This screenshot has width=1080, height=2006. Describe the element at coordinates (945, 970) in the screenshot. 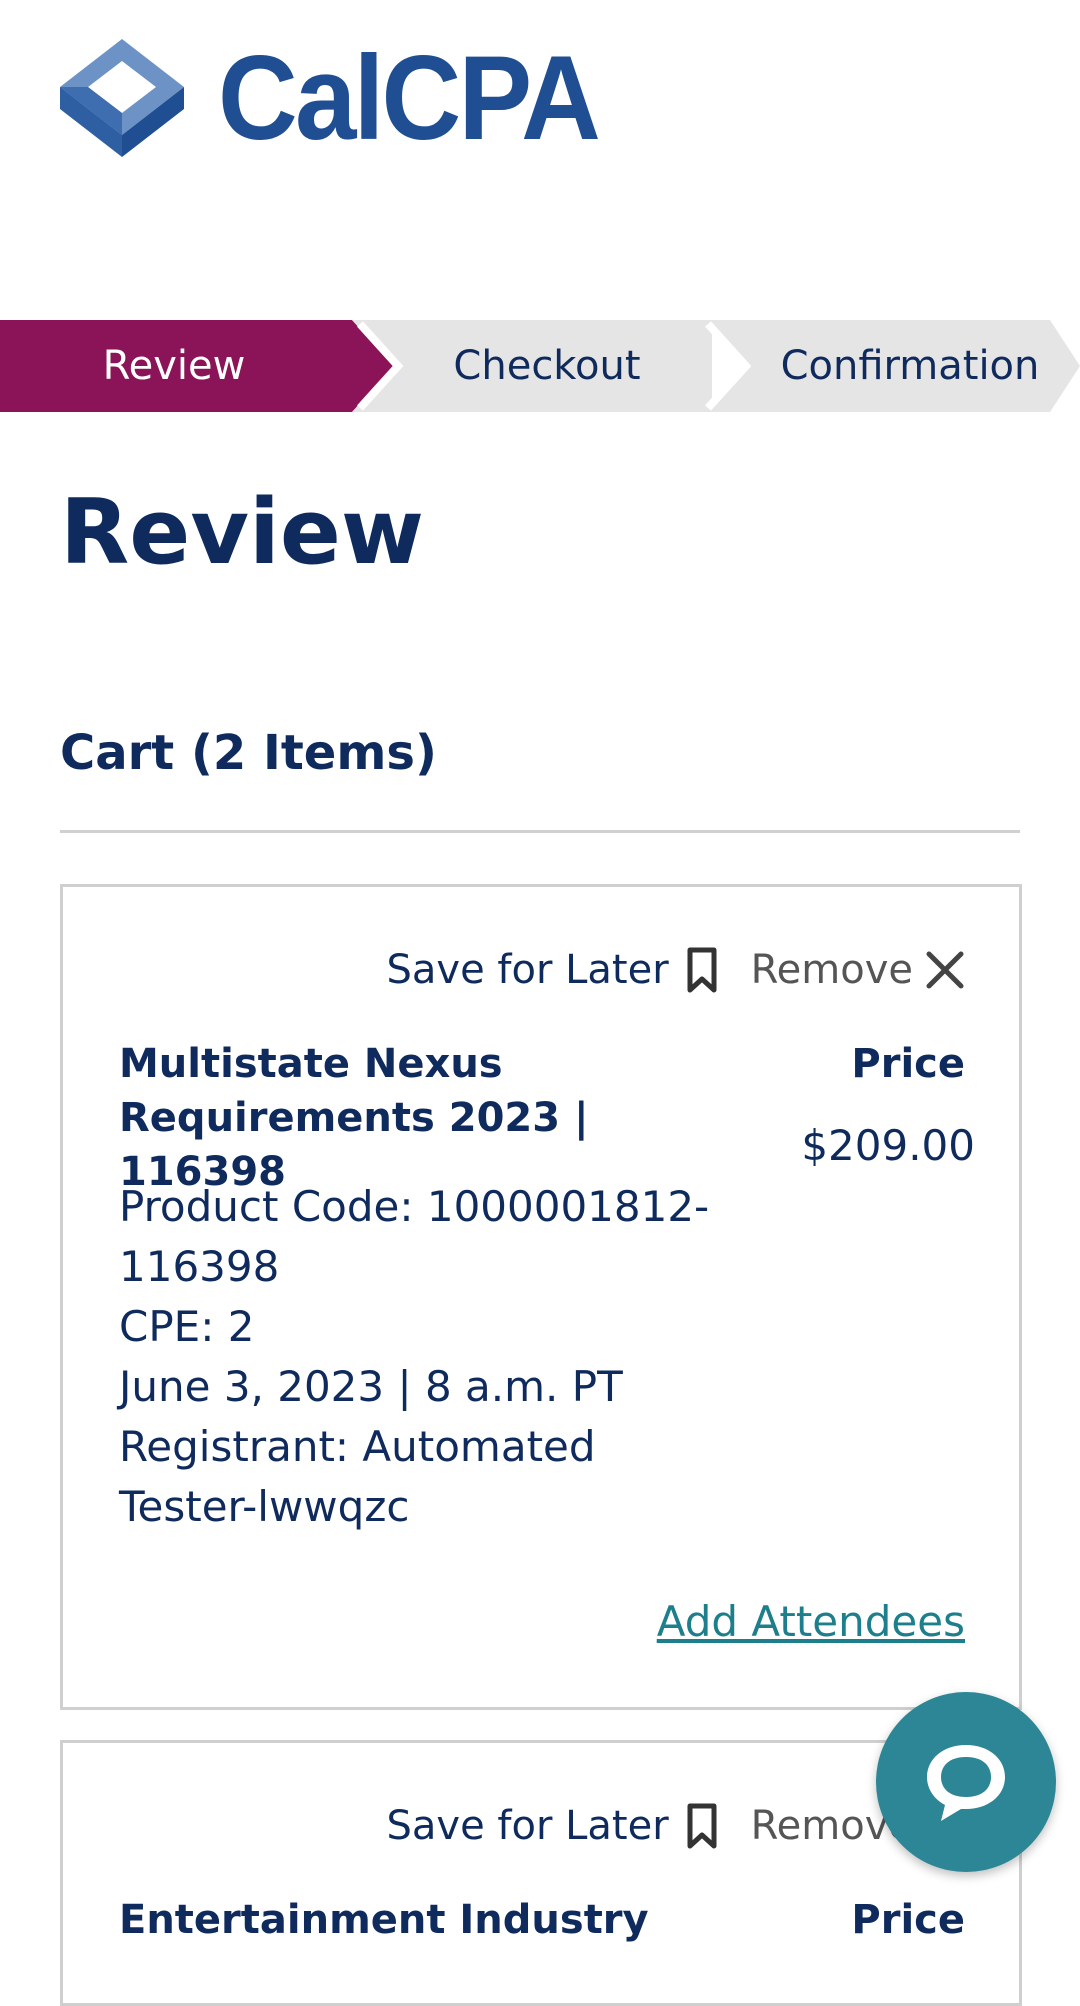

I see `close-icon` at that location.